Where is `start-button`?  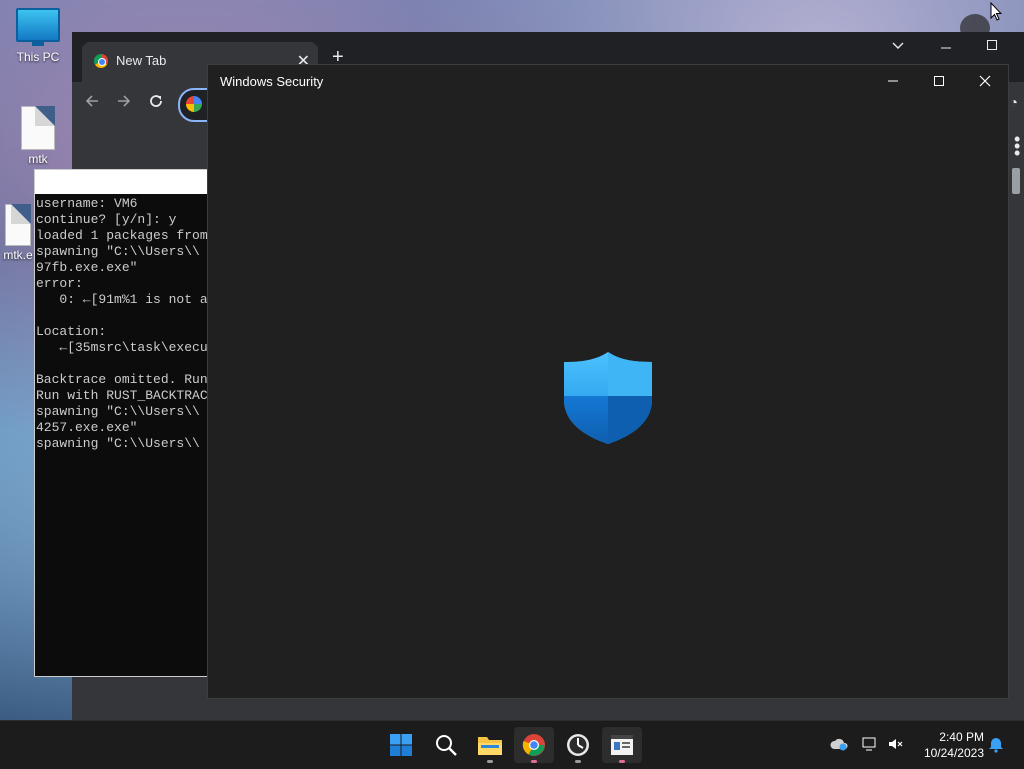 start-button is located at coordinates (401, 745).